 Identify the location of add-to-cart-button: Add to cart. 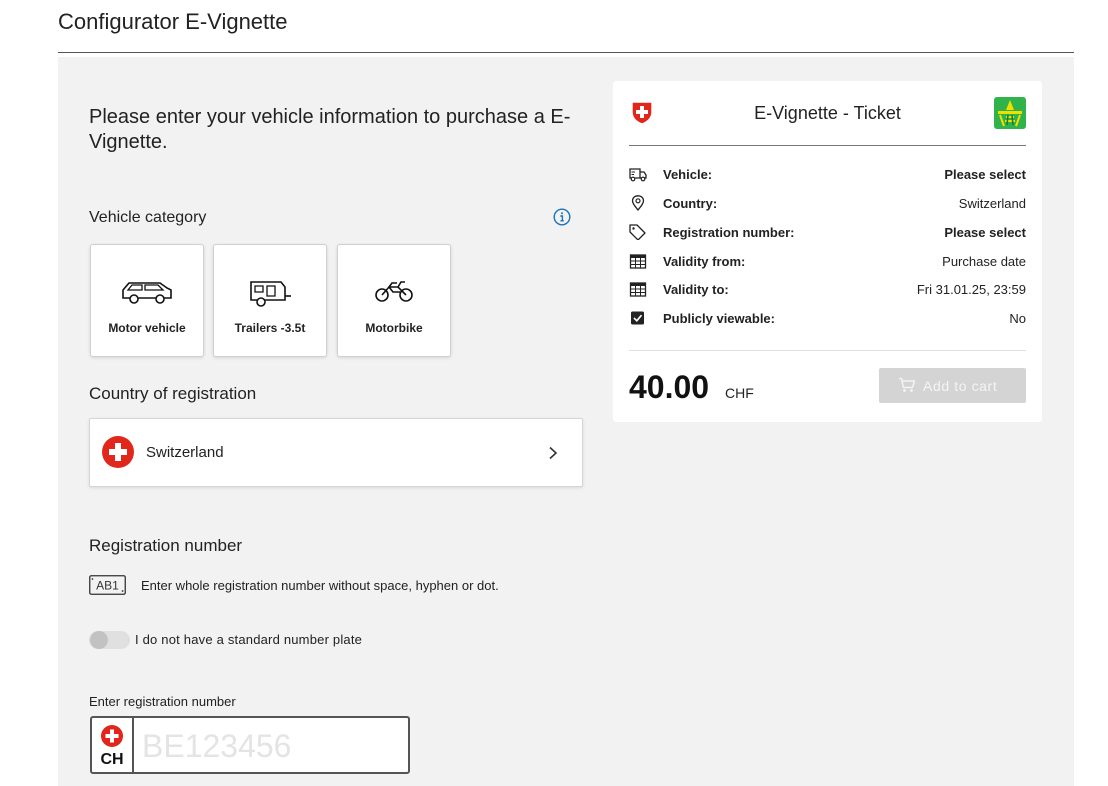
(952, 385).